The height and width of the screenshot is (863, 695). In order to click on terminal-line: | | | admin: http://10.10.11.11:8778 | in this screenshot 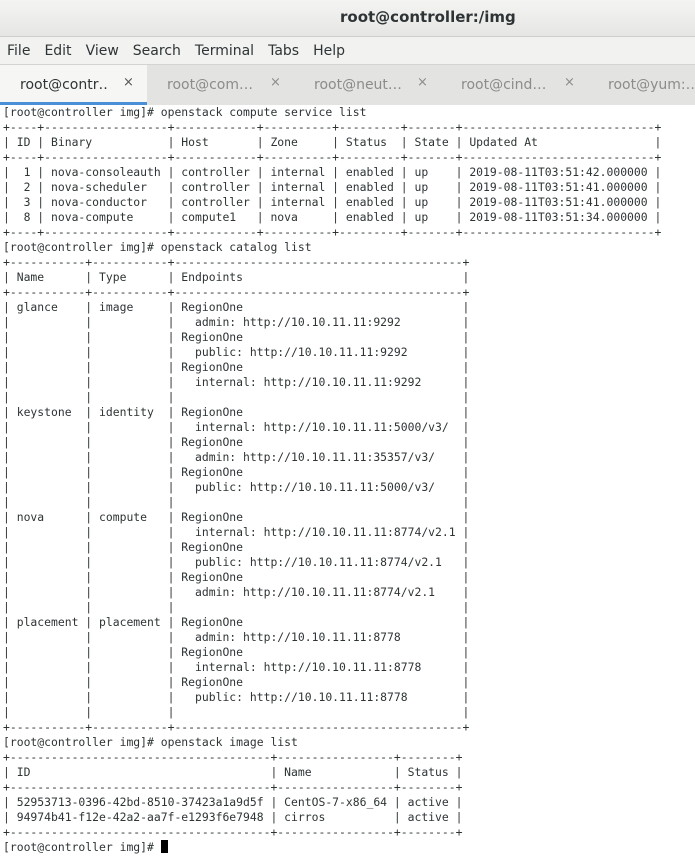, I will do `click(236, 637)`.